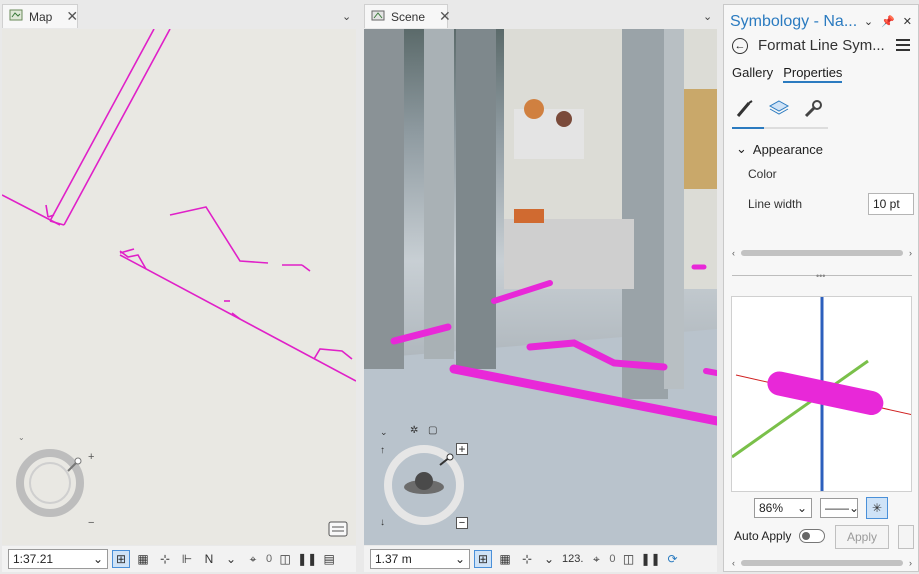  I want to click on paintbrush-icon, so click(745, 109).